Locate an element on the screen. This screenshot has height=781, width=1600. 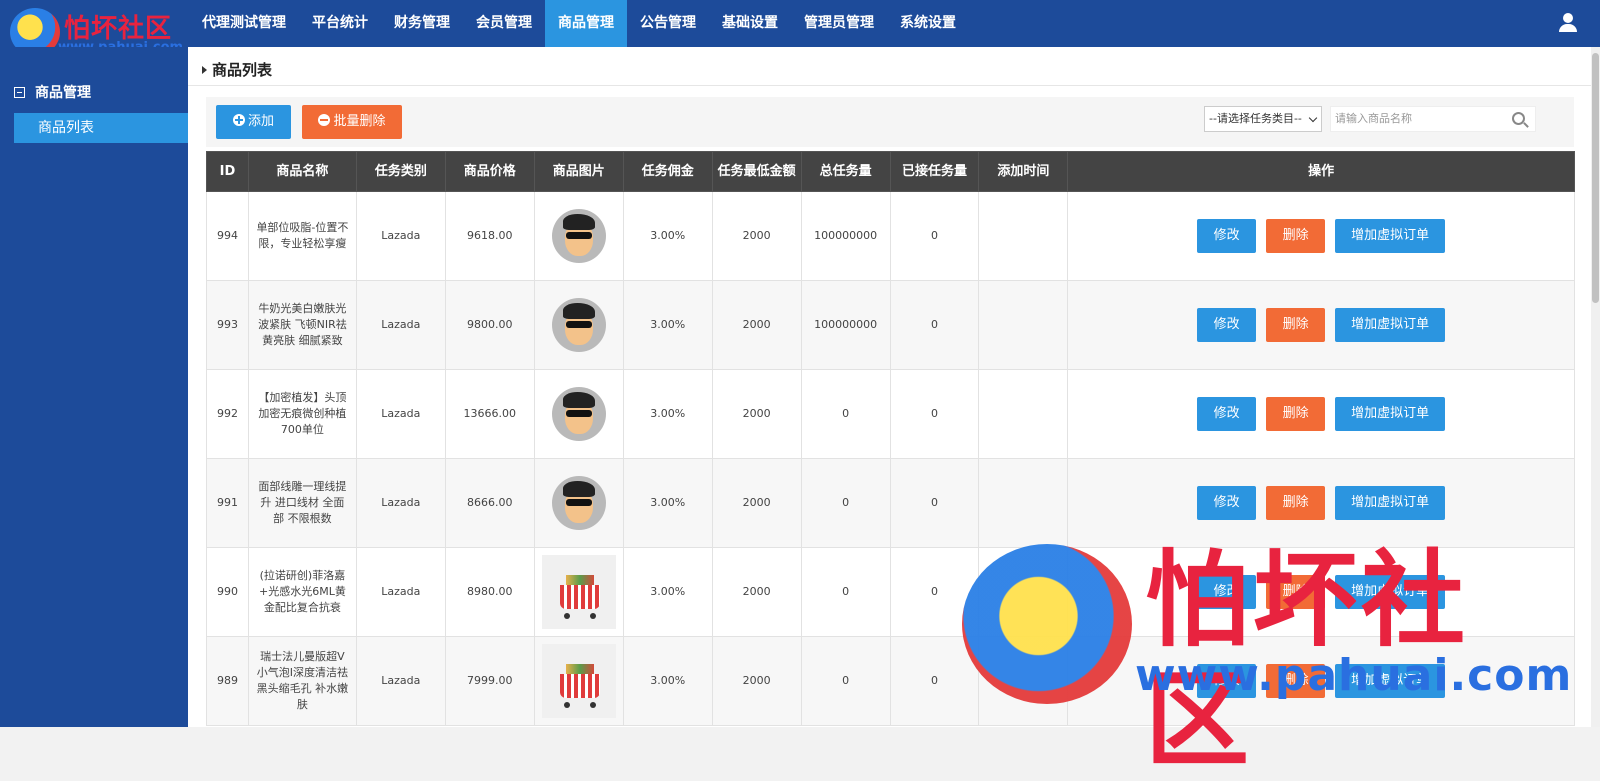
column-header: 任务佣金 is located at coordinates (667, 171).